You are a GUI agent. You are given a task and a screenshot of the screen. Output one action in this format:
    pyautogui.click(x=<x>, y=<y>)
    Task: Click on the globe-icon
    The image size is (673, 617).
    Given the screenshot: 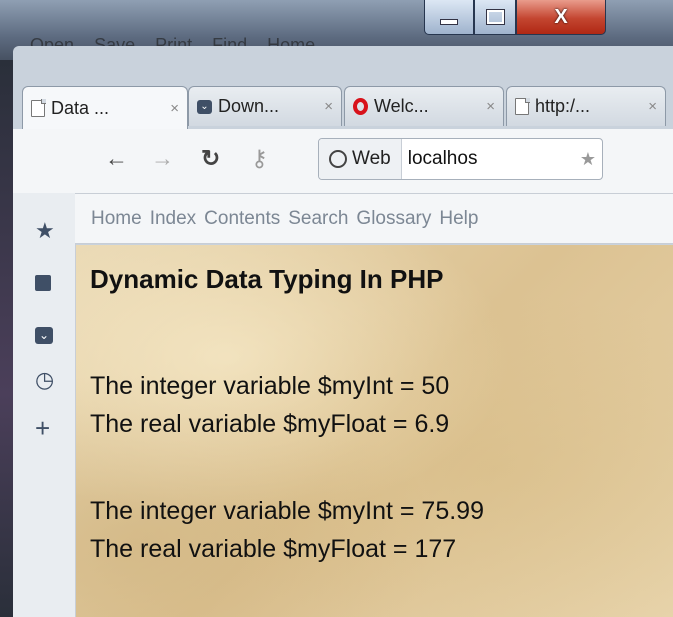 What is the action you would take?
    pyautogui.click(x=338, y=159)
    